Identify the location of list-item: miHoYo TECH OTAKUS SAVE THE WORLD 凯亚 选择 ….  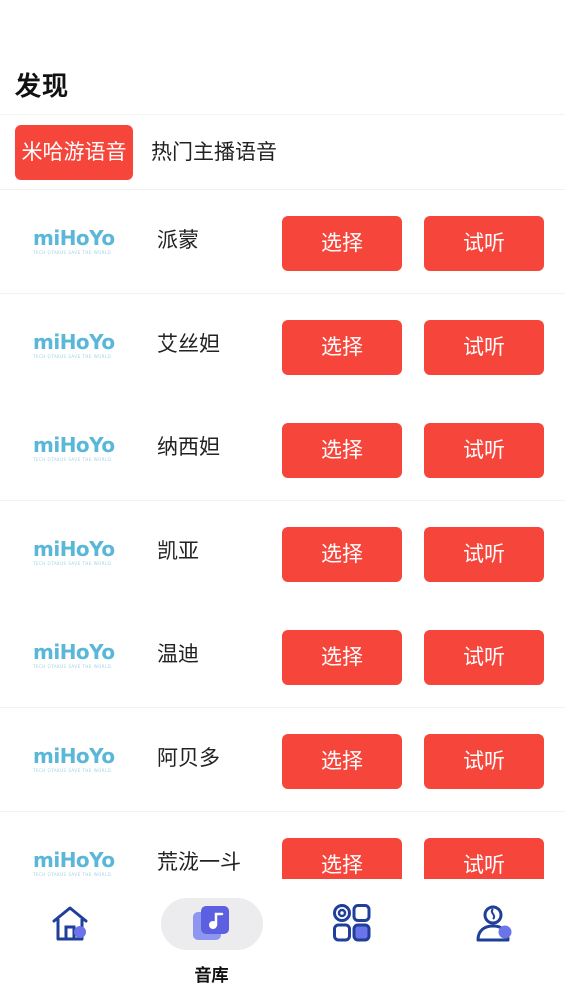
(282, 553).